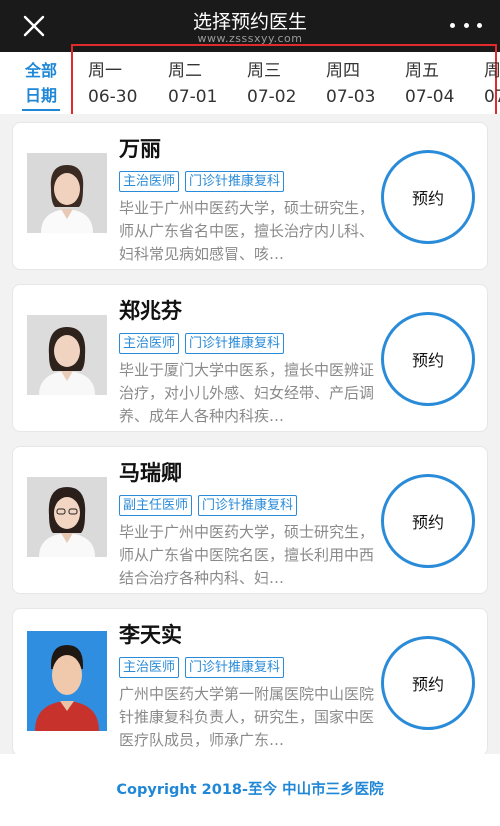 This screenshot has height=826, width=500. I want to click on date-value: 07-02, so click(272, 97).